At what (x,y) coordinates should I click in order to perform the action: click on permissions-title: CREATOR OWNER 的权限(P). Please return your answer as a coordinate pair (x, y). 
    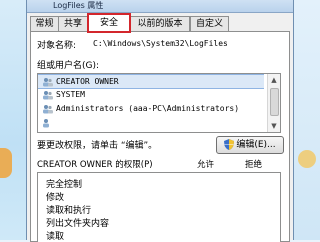
    Looking at the image, I should click on (95, 165).